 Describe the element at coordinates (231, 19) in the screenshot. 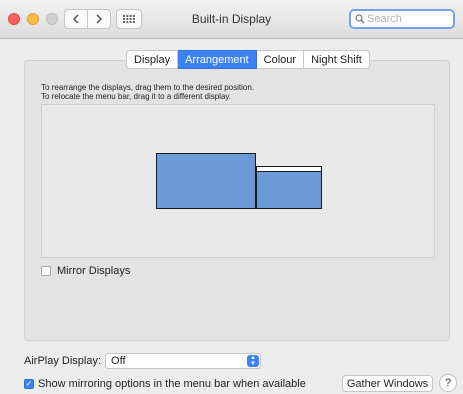

I see `title-bar: Built-in Display Search` at that location.